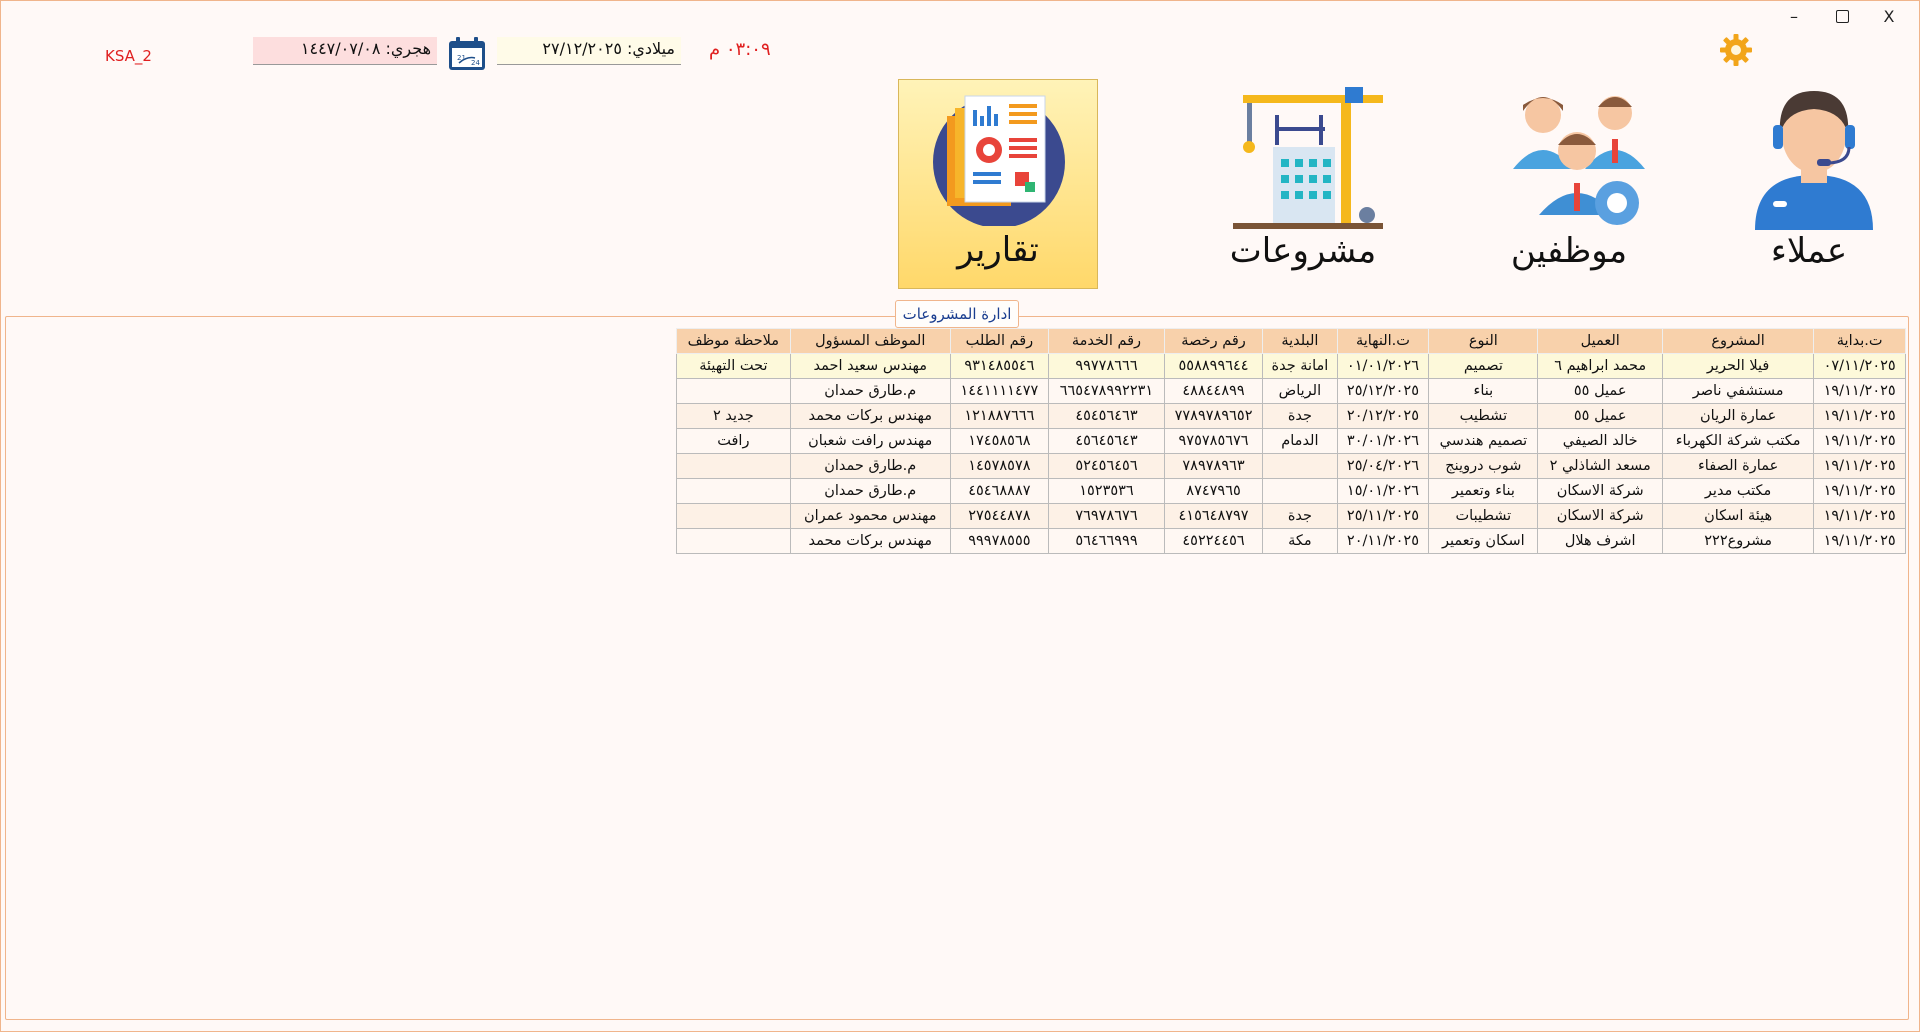  I want to click on table-cell: مكتب مدير, so click(1738, 491).